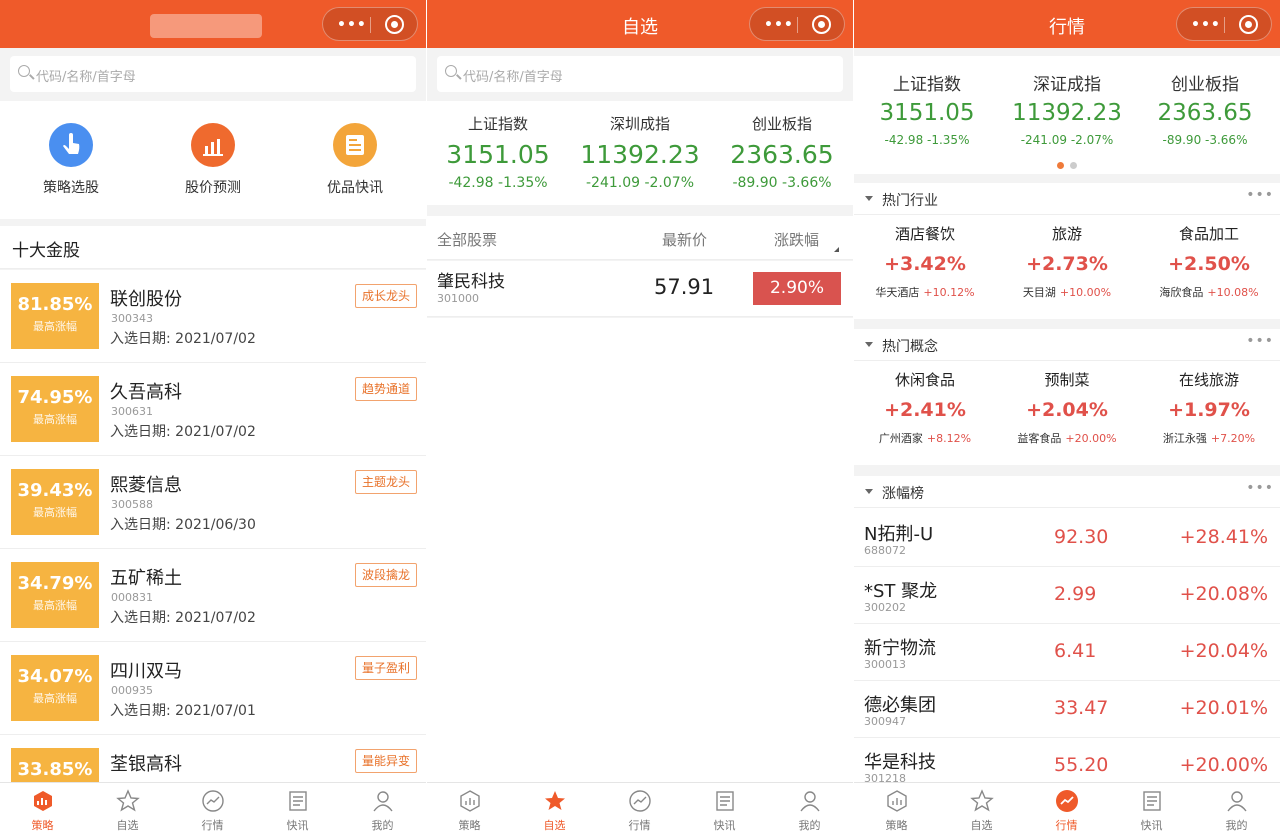 The image size is (1280, 840). What do you see at coordinates (836, 249) in the screenshot?
I see `sort-icon` at bounding box center [836, 249].